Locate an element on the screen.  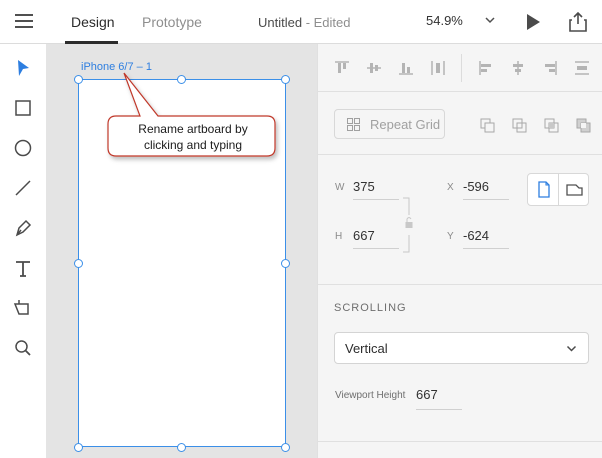
lock-aspect-icon is located at coordinates (409, 225).